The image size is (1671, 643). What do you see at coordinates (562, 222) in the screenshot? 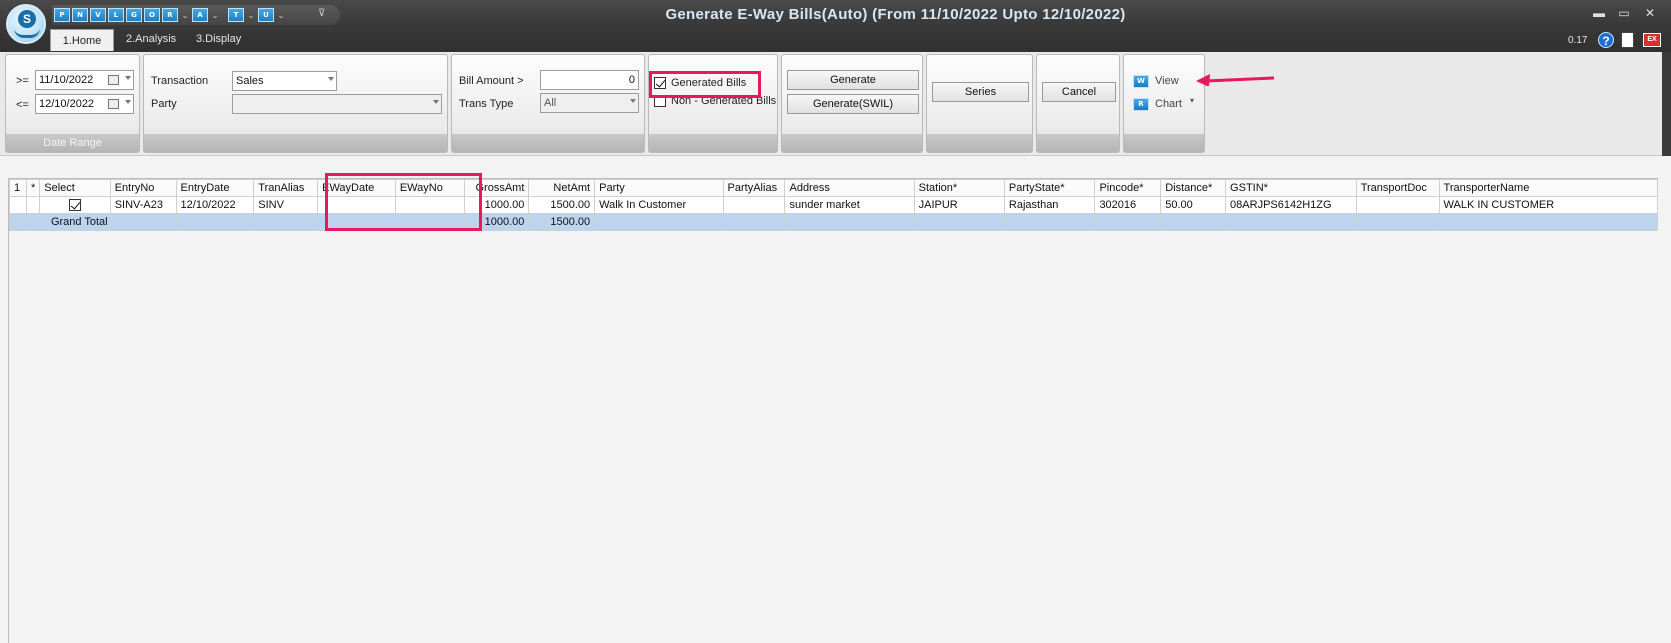
I see `total-netamt: 1500.00` at bounding box center [562, 222].